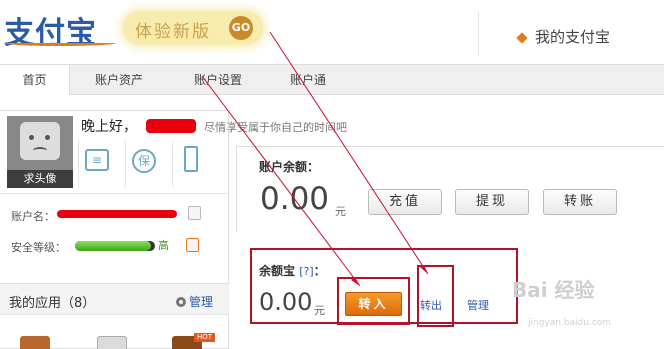  What do you see at coordinates (286, 302) in the screenshot?
I see `yuebao-amount: 0.00` at bounding box center [286, 302].